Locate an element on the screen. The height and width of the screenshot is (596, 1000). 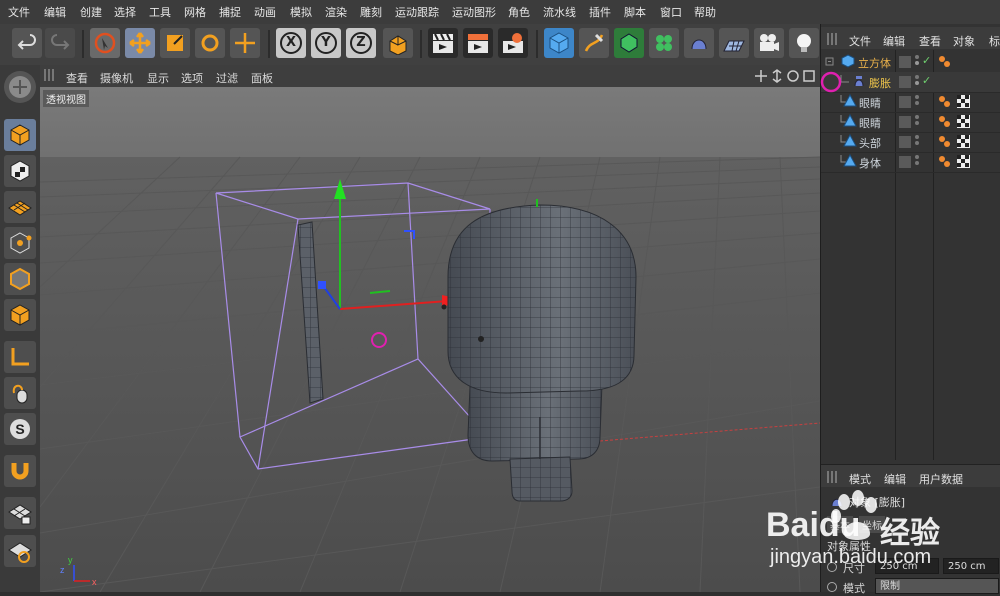
pen-spline-icon is located at coordinates (594, 43).